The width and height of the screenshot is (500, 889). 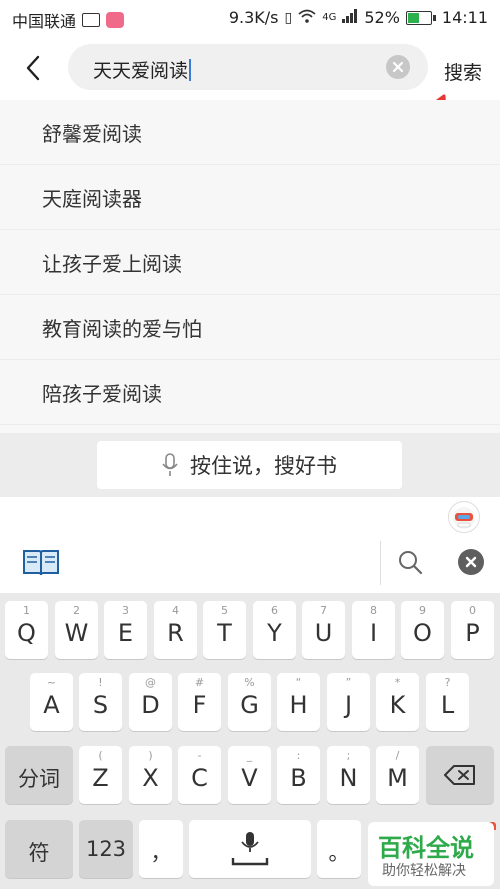 What do you see at coordinates (224, 610) in the screenshot?
I see `key-hint: 5` at bounding box center [224, 610].